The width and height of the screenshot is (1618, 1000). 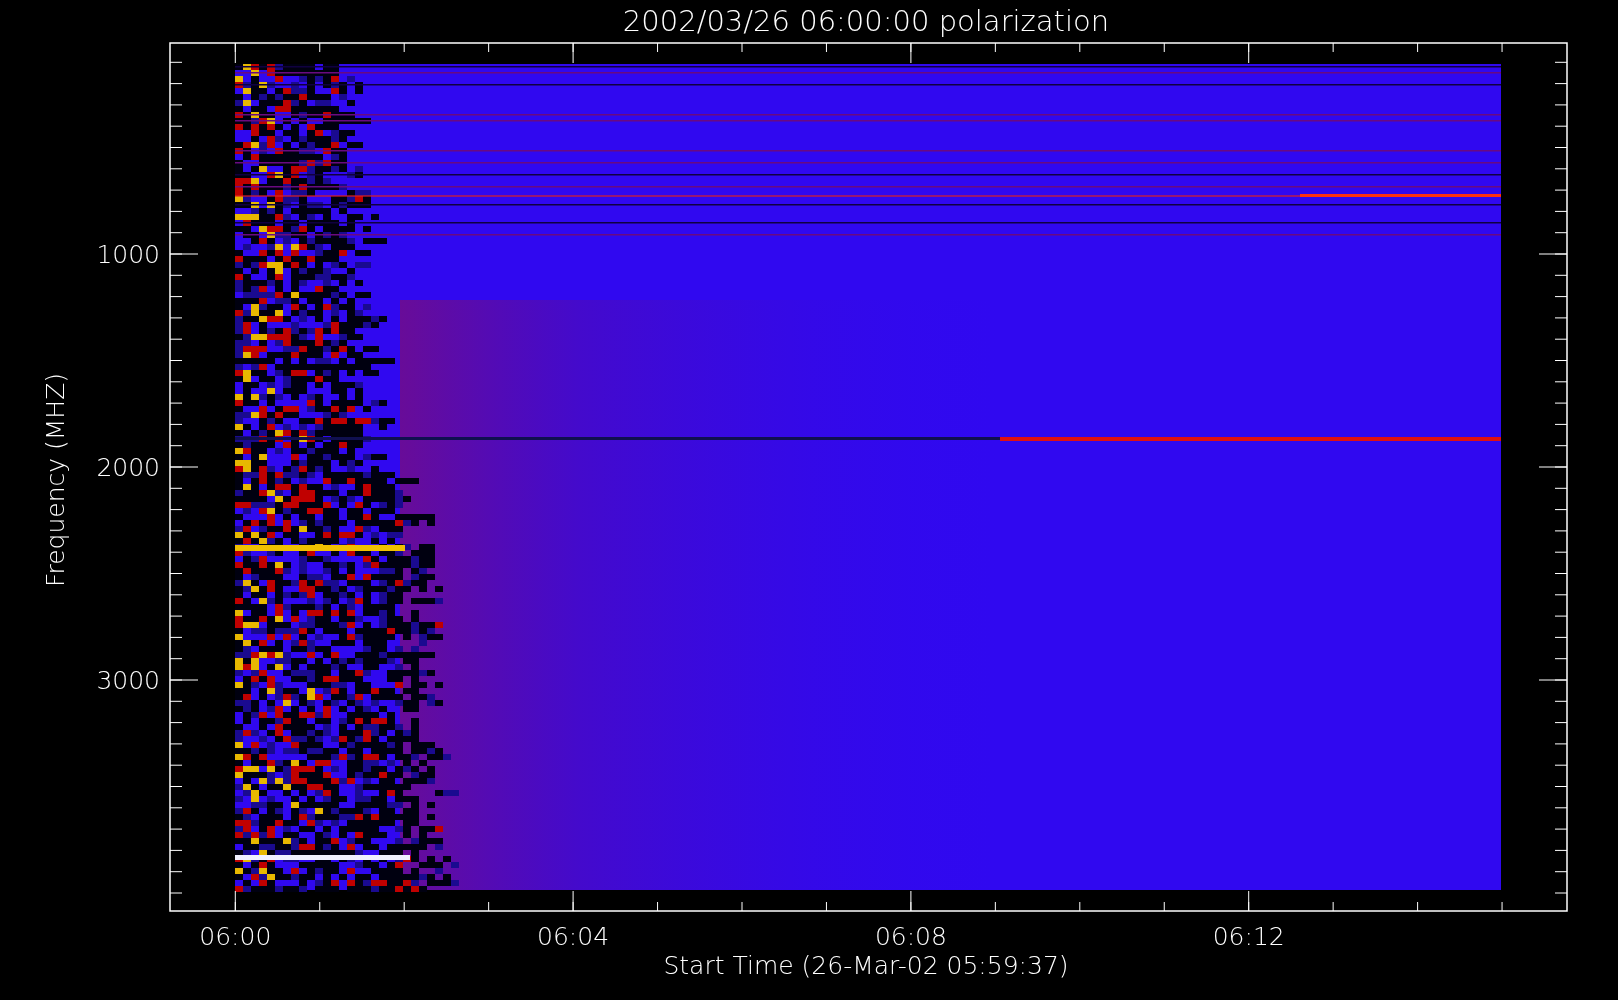 I want to click on x-tick-label: 06:08, so click(x=910, y=936).